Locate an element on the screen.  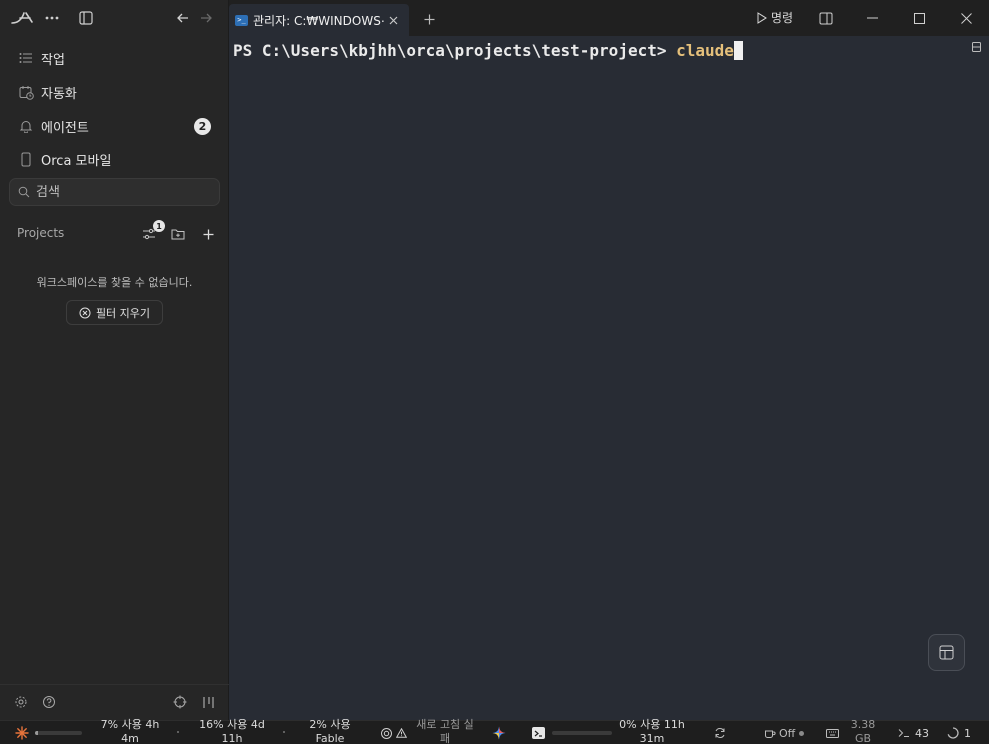
sync-icon is located at coordinates (720, 732).